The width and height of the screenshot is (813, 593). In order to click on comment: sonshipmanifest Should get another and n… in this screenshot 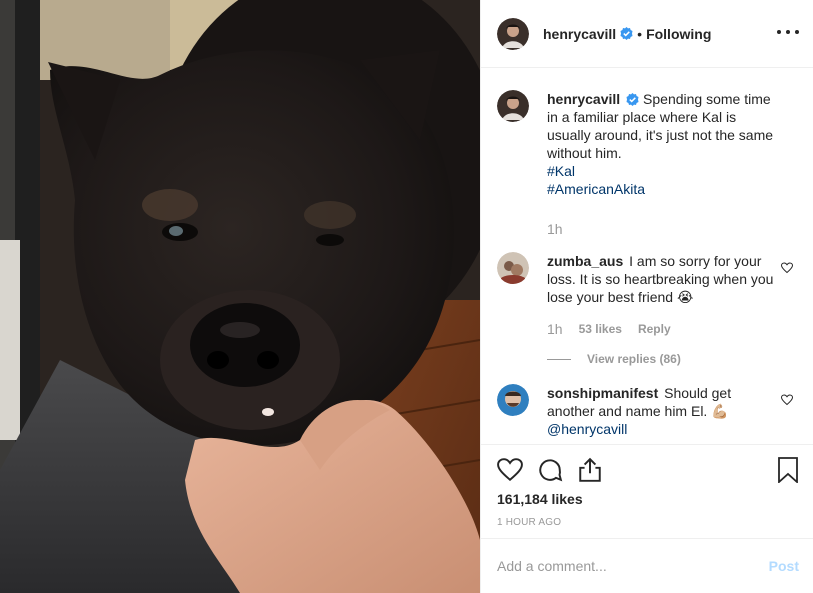, I will do `click(647, 411)`.